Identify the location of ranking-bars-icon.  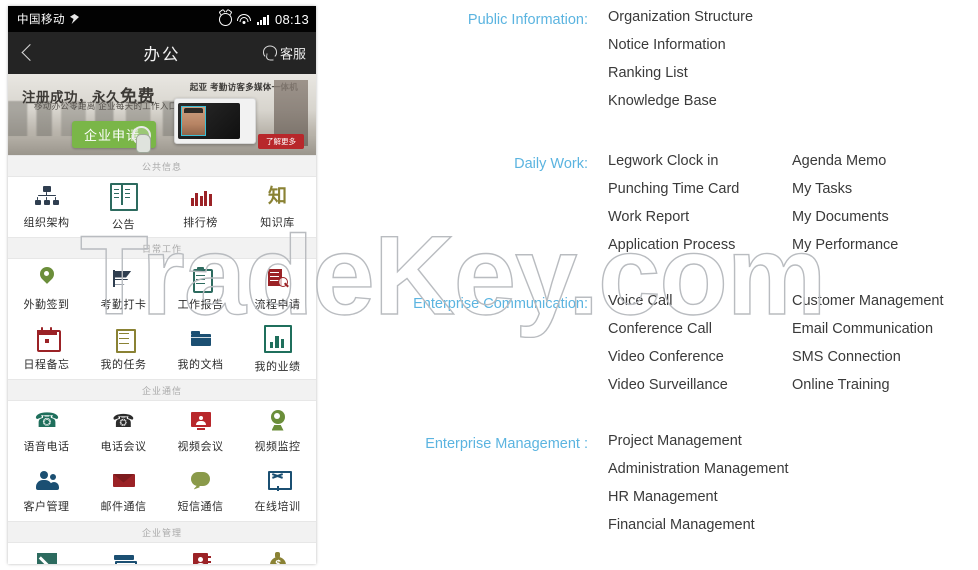
(201, 197).